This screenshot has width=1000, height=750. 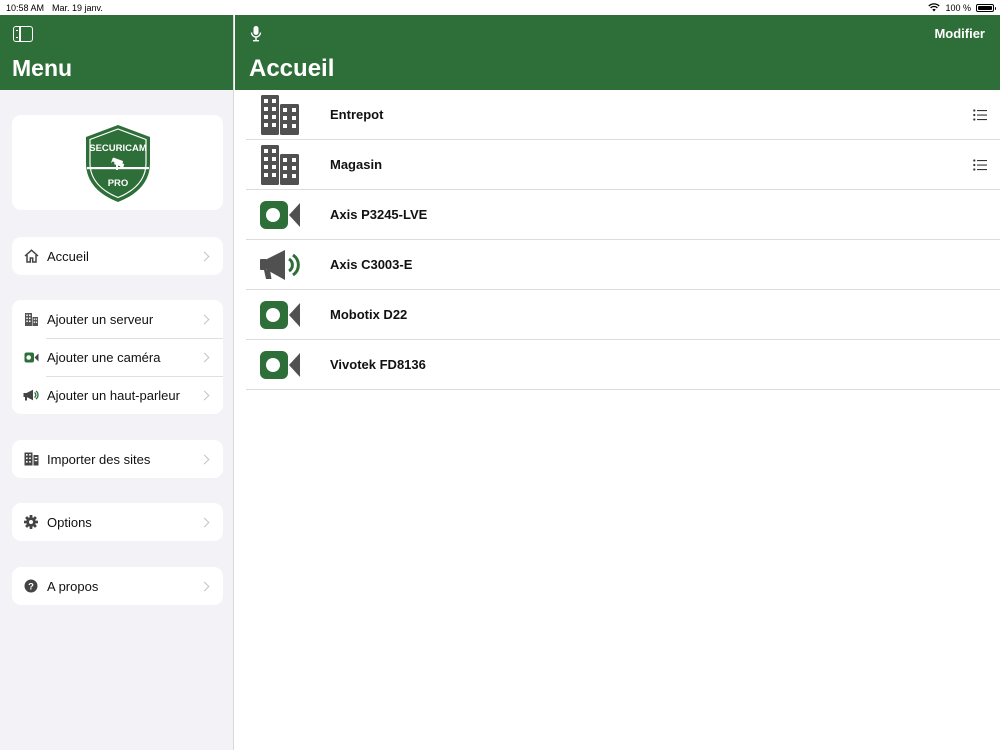 What do you see at coordinates (25, 7) in the screenshot?
I see `status-time: 10:58 AM` at bounding box center [25, 7].